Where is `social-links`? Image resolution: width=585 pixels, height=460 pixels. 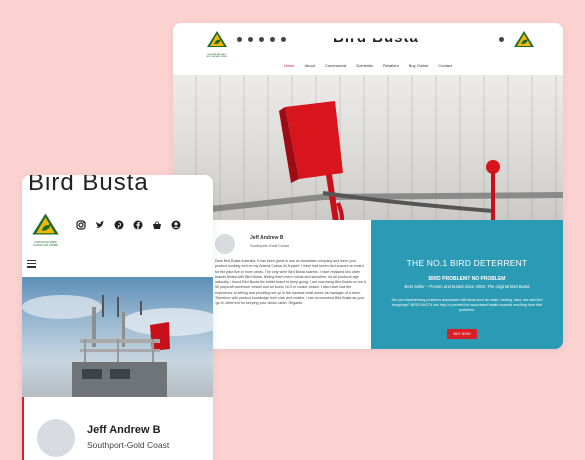 social-links is located at coordinates (261, 39).